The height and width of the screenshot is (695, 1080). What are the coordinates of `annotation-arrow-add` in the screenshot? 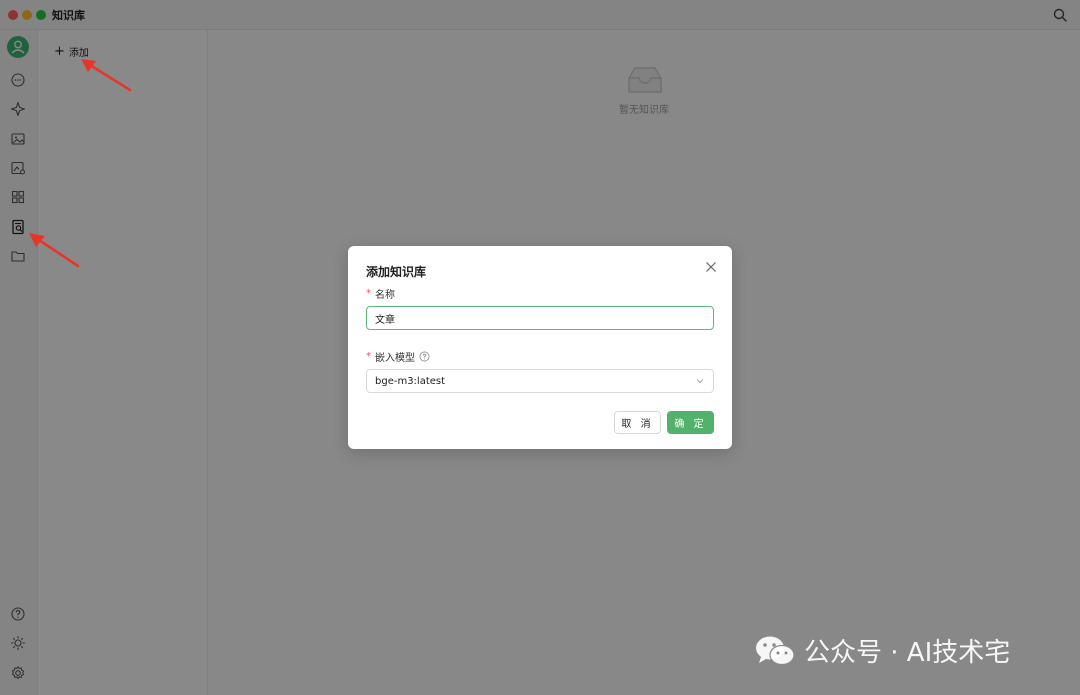 It's located at (106, 75).